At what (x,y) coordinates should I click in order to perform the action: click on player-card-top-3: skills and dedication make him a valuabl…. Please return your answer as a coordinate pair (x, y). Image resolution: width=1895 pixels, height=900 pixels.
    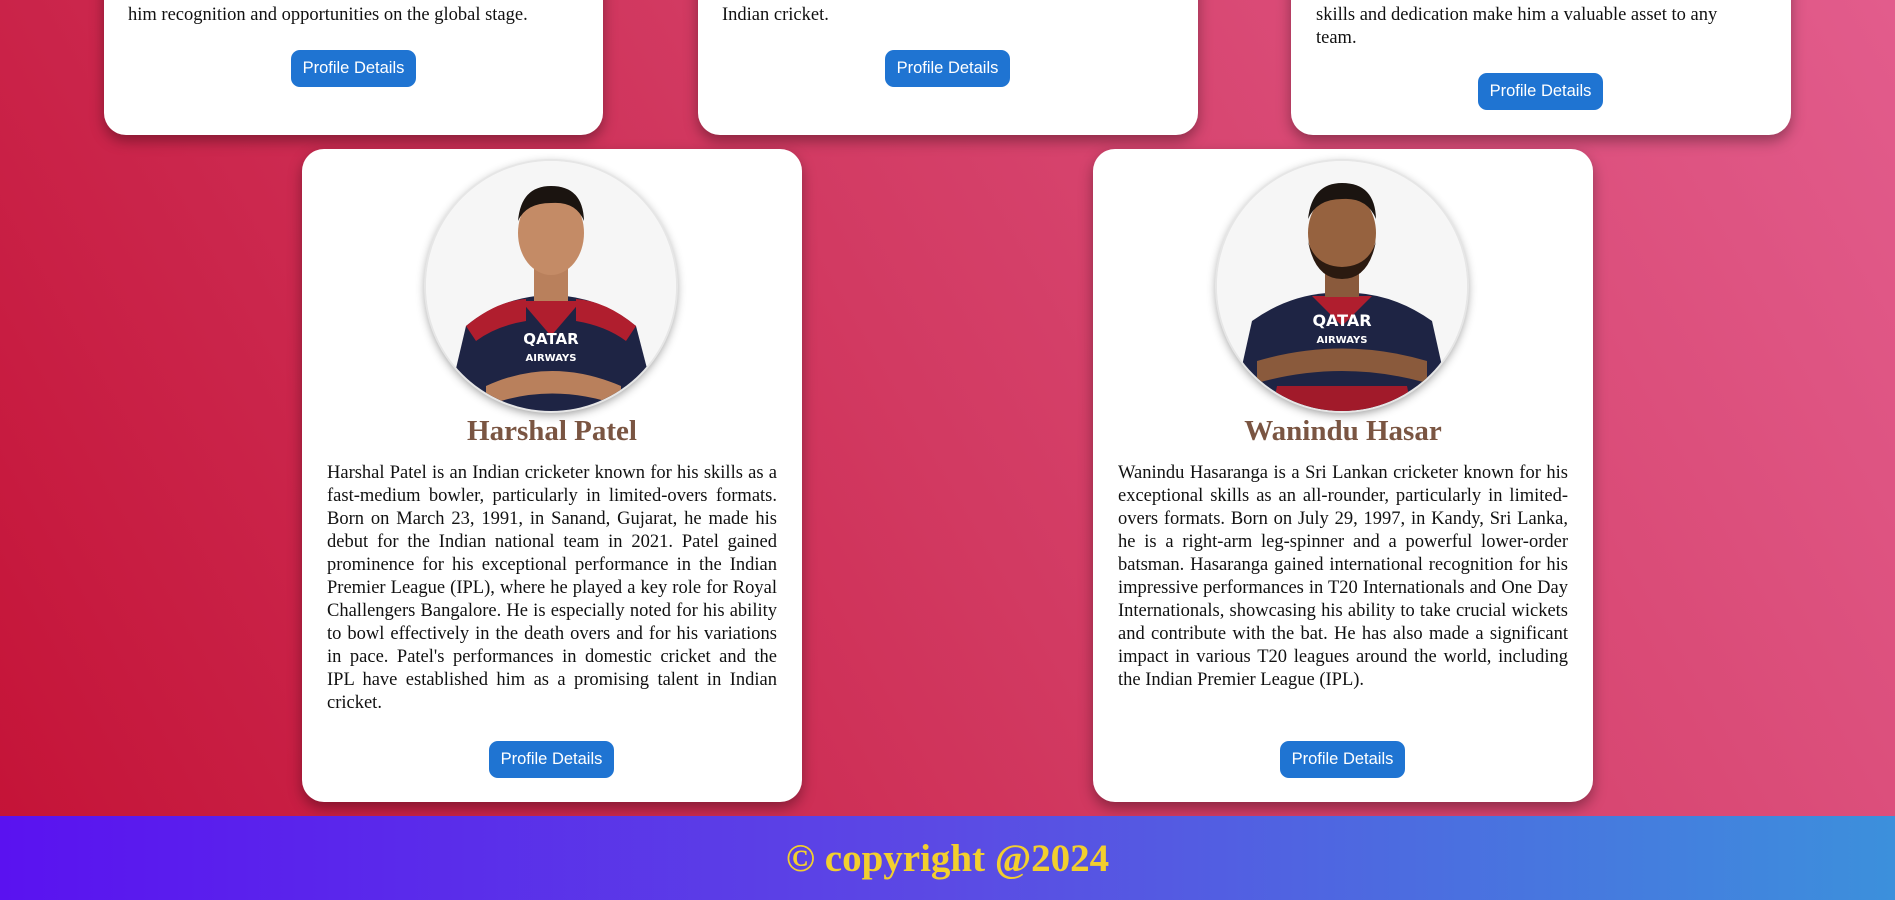
    Looking at the image, I should click on (1541, 67).